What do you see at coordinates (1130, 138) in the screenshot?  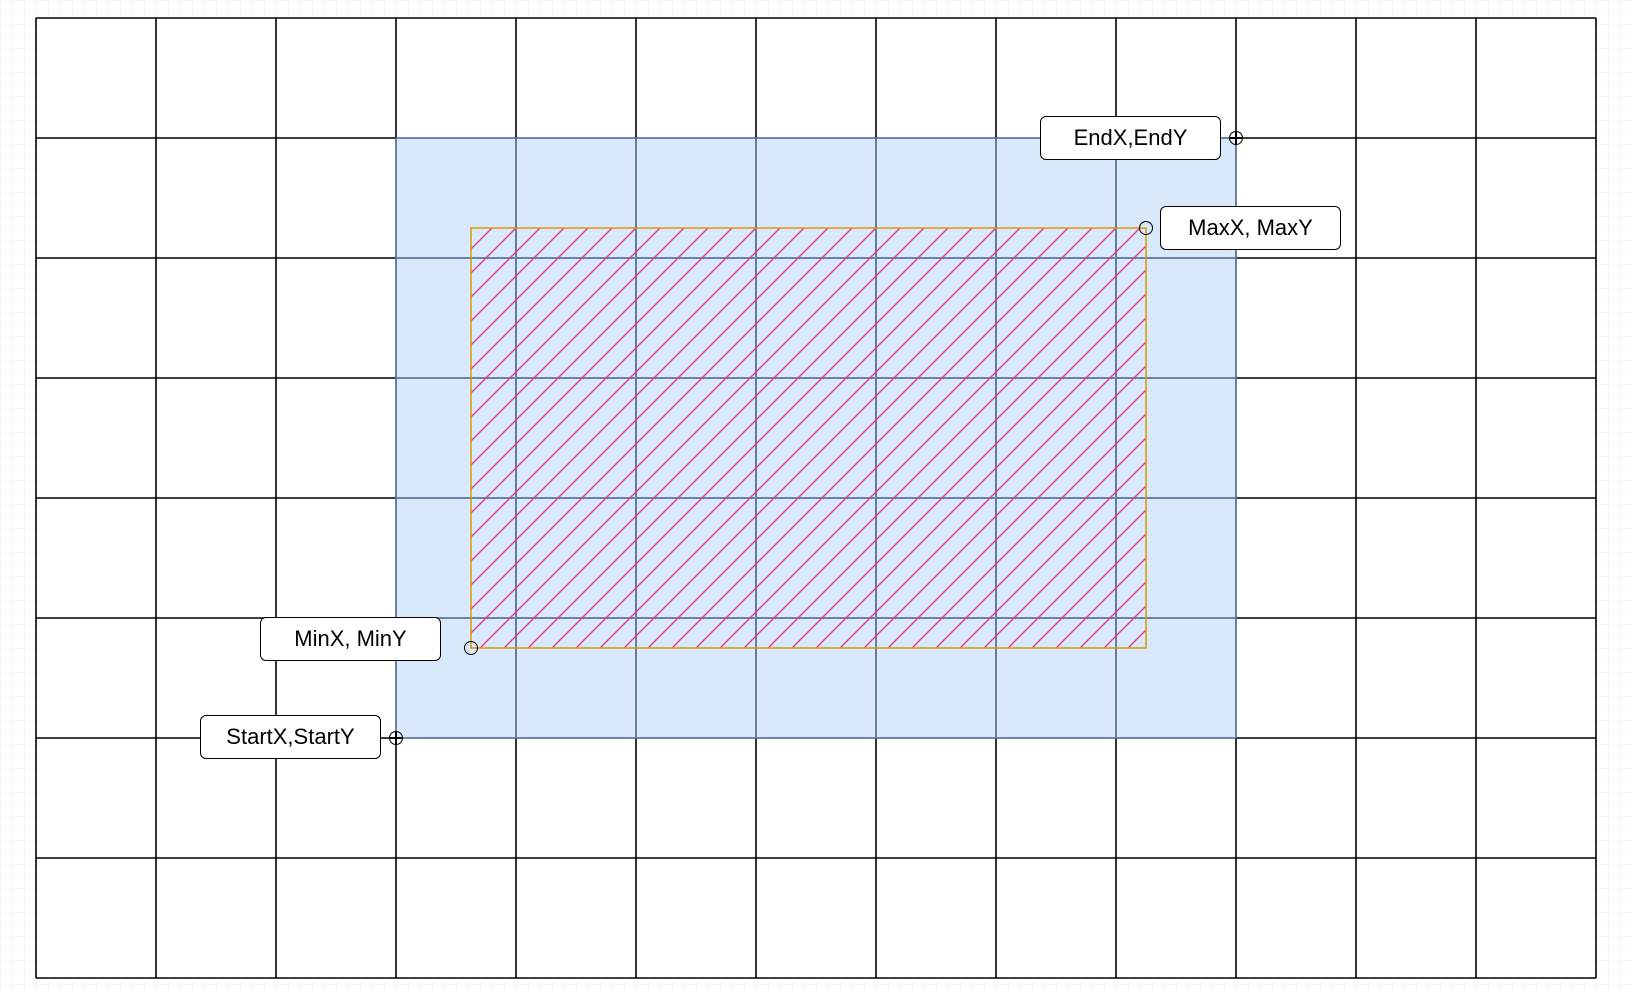 I see `end-point-label: EndX,EndY` at bounding box center [1130, 138].